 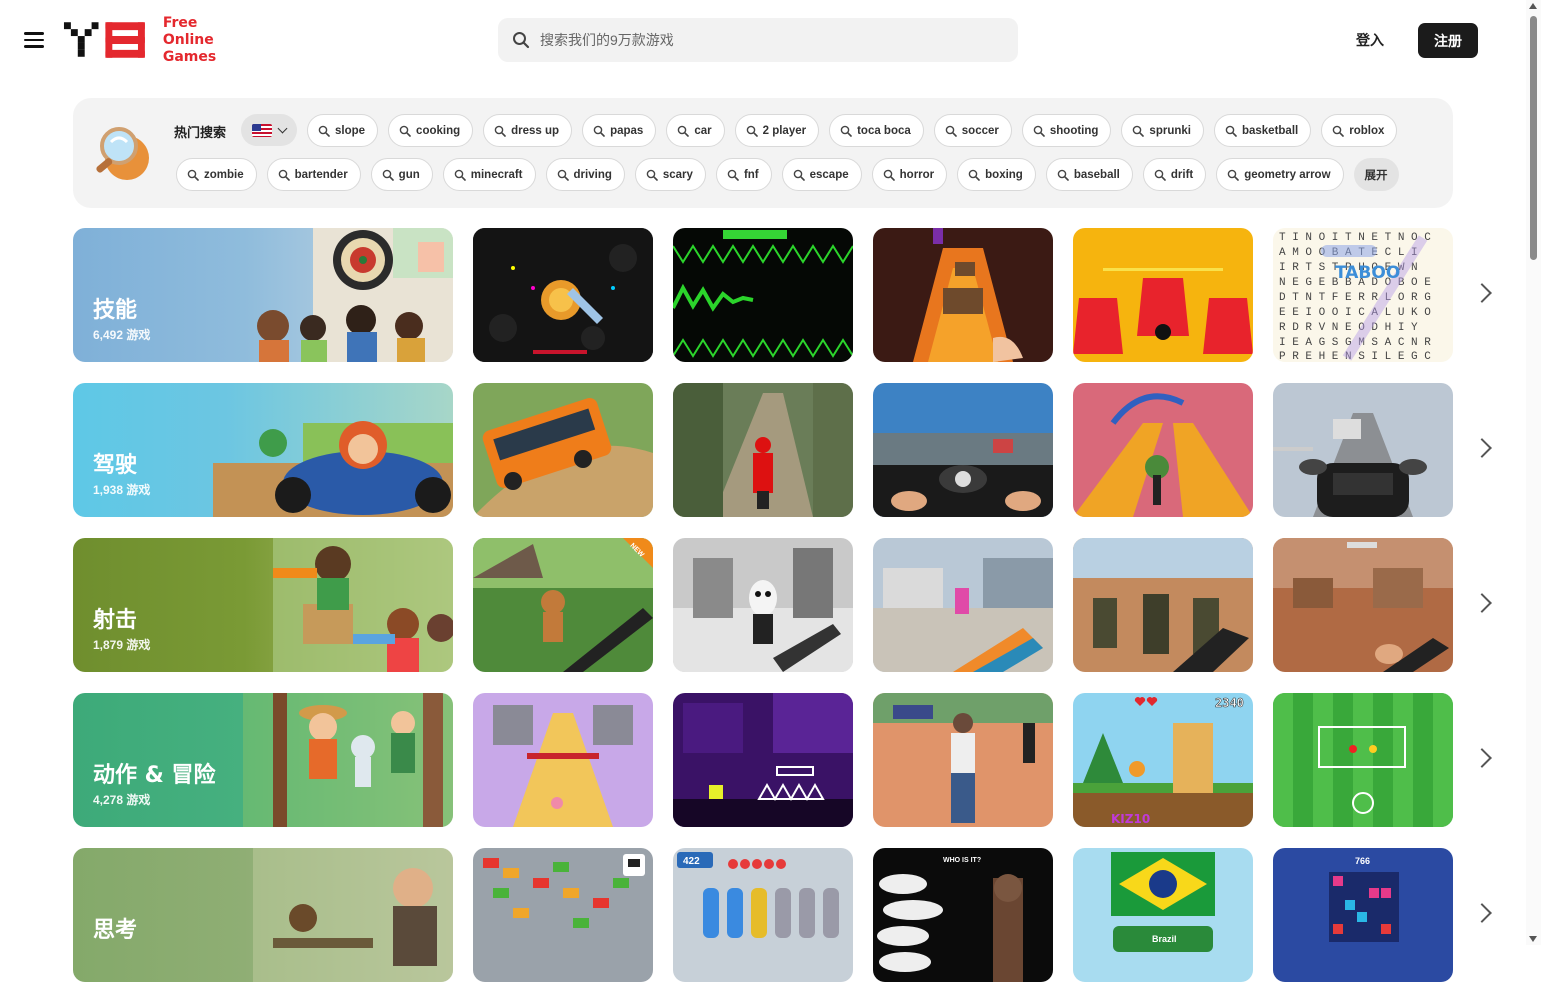 I want to click on hot-search-chip: dress up, so click(x=528, y=130).